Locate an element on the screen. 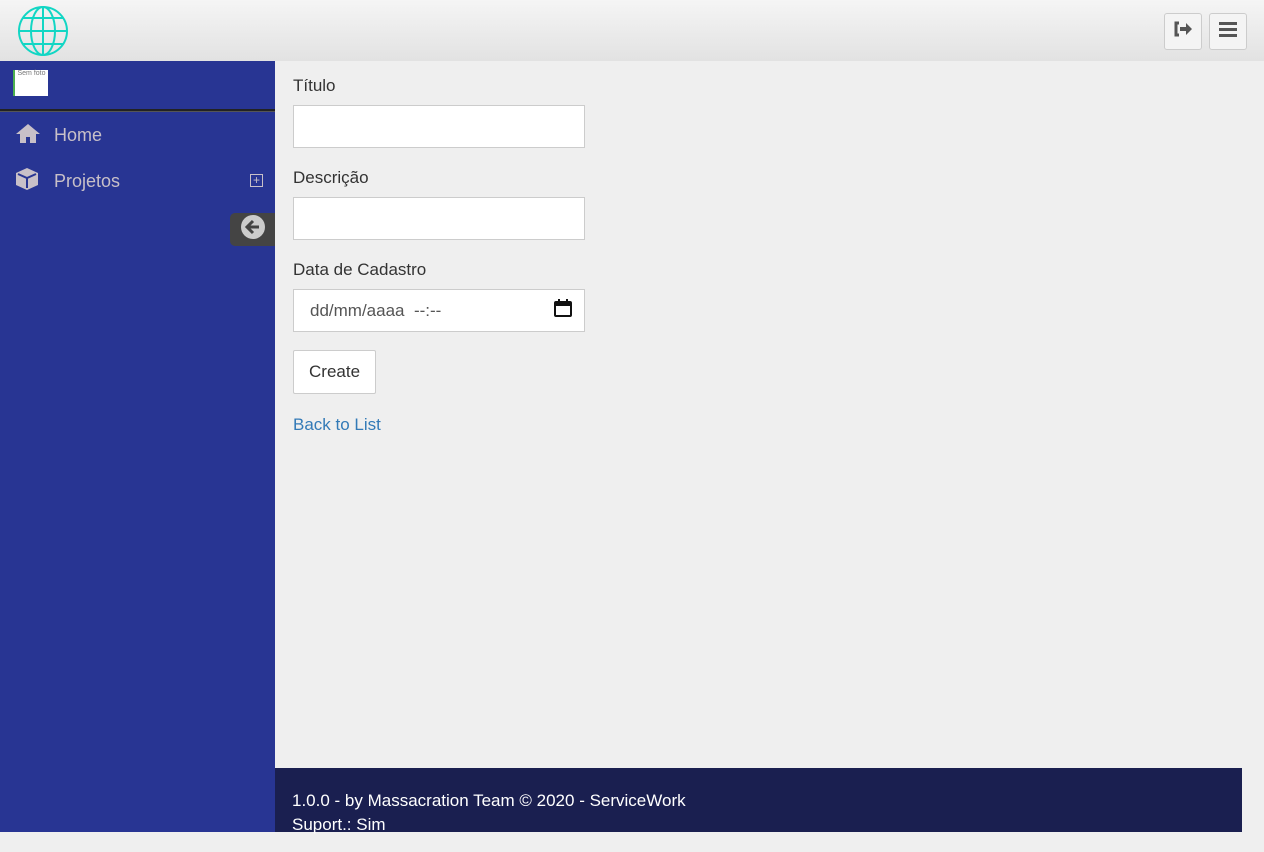 Image resolution: width=1264 pixels, height=852 pixels. menu-button is located at coordinates (1228, 31).